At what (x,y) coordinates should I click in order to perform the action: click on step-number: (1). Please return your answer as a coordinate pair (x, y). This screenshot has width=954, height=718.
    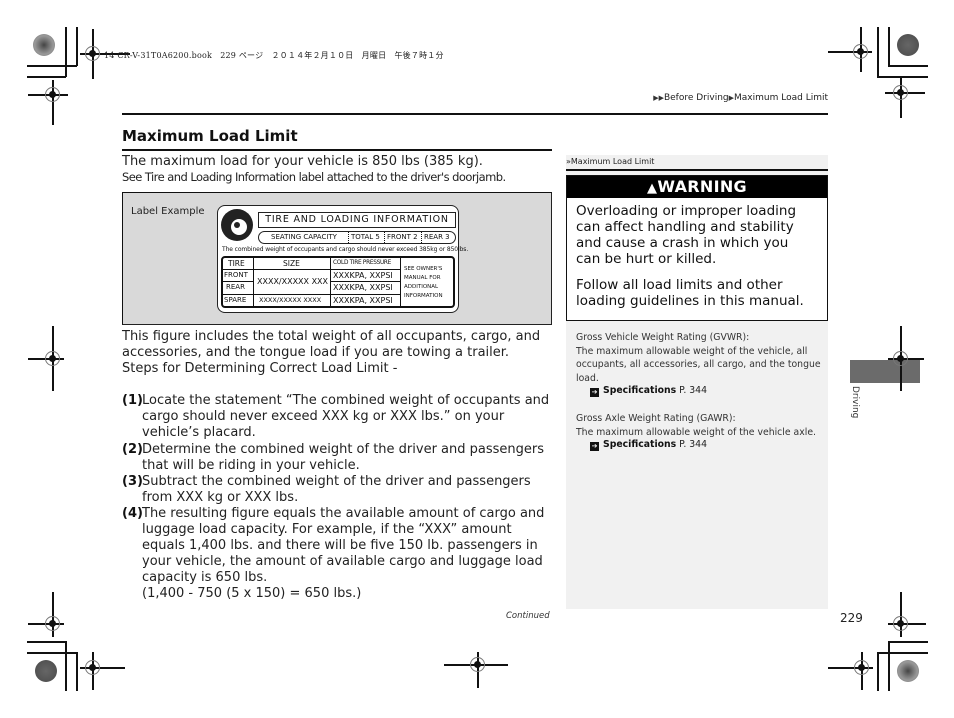
    Looking at the image, I should click on (132, 400).